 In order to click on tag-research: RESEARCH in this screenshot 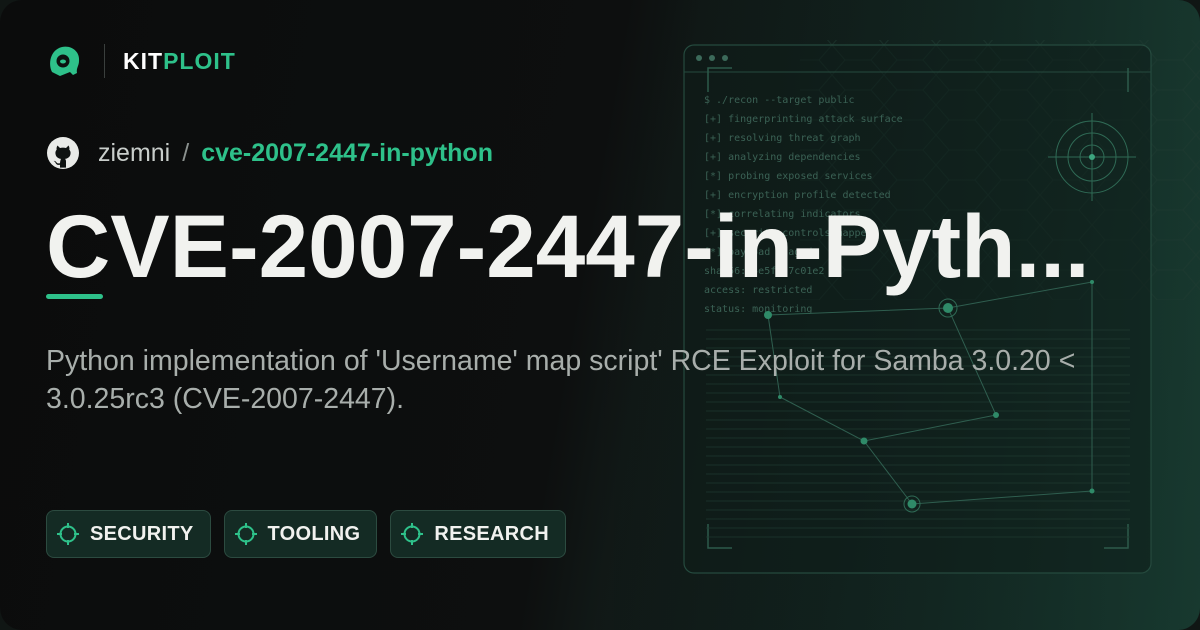, I will do `click(478, 534)`.